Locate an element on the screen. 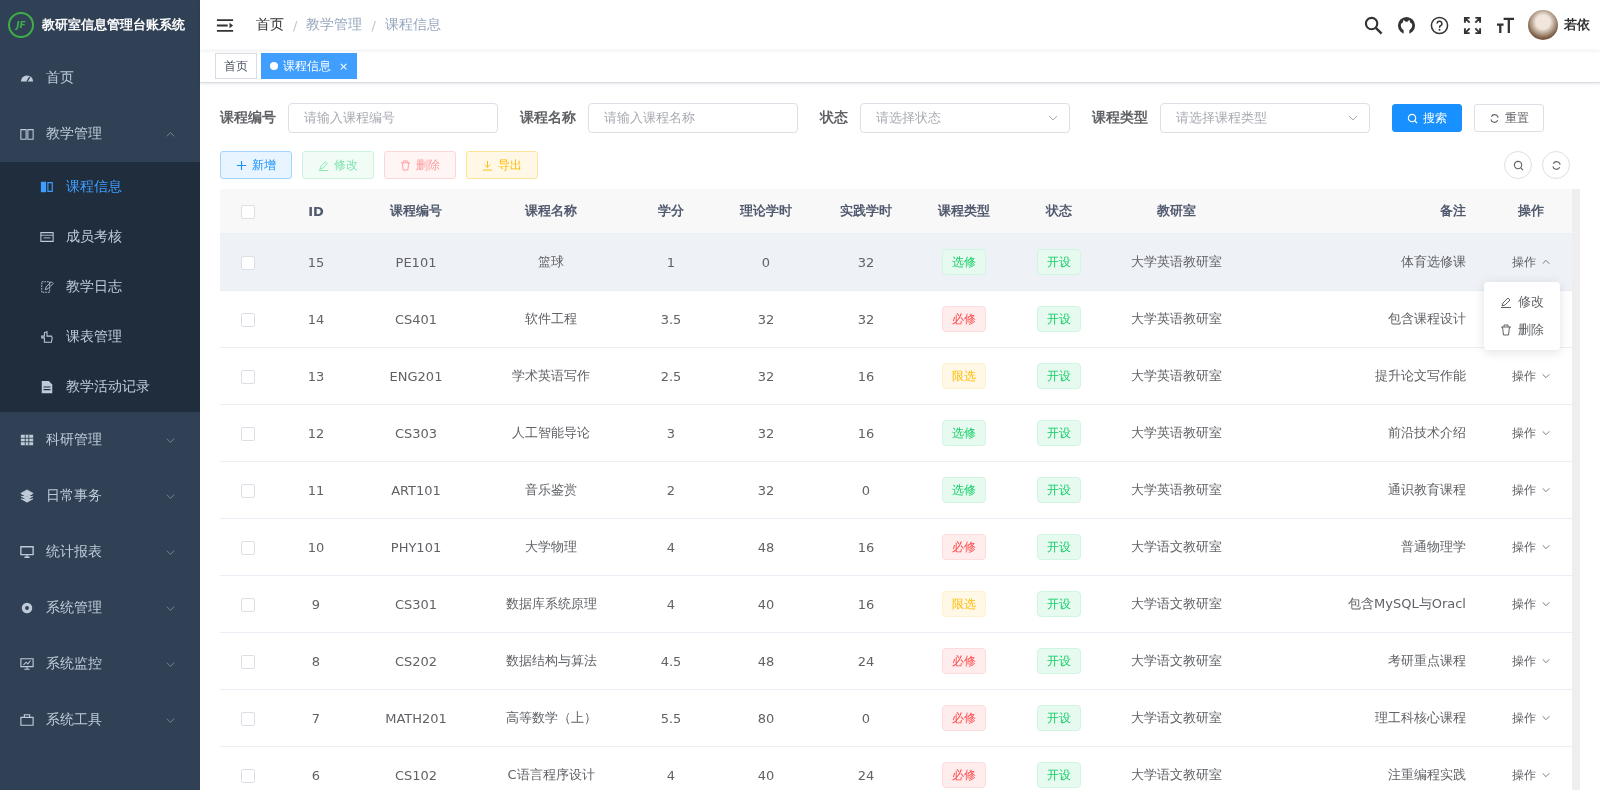 Image resolution: width=1600 pixels, height=790 pixels. table-cell: 2.5 is located at coordinates (671, 376).